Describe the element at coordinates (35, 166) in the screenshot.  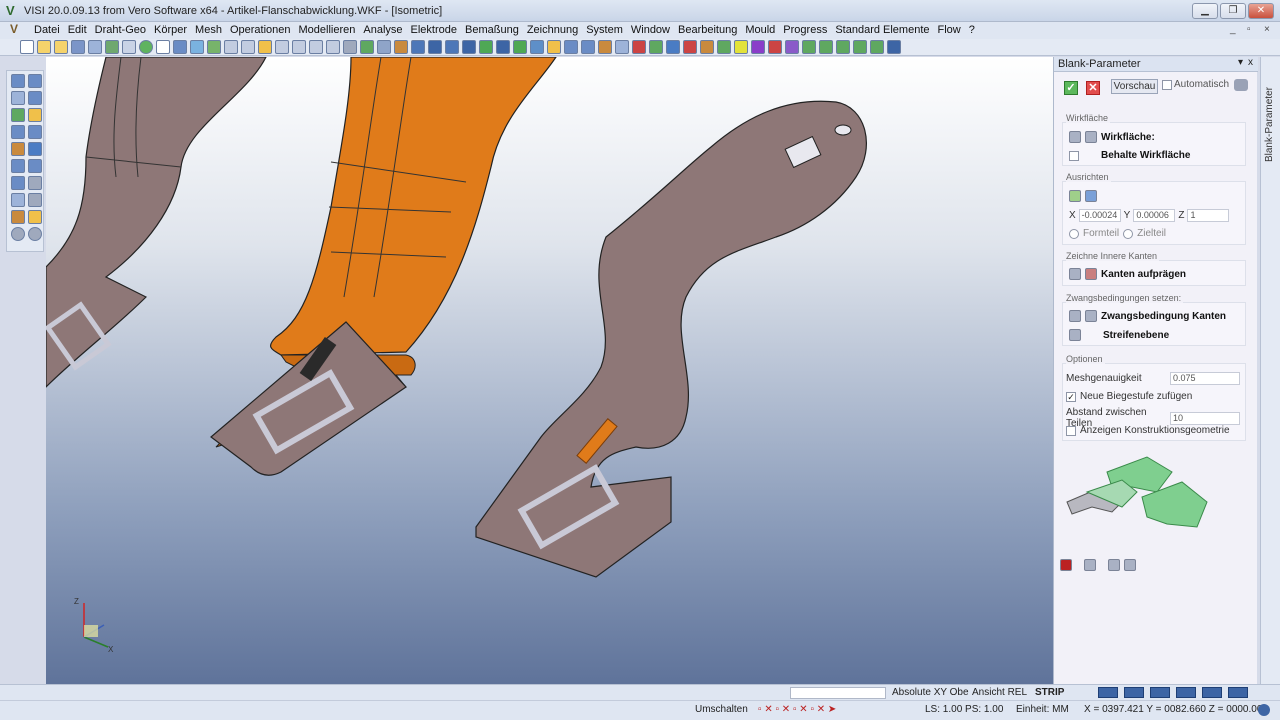
I see `sweep-icon` at that location.